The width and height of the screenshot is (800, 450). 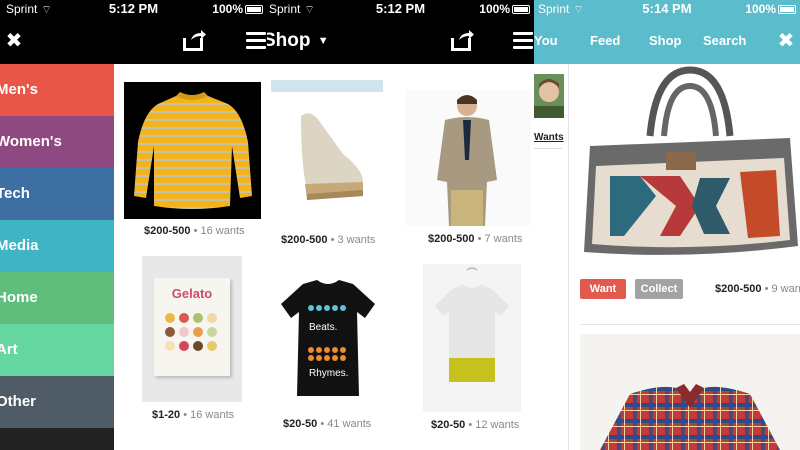 What do you see at coordinates (133, 32) in the screenshot?
I see `nav-bar: Sprint ⌔ 5:12 PM 100% ✖` at bounding box center [133, 32].